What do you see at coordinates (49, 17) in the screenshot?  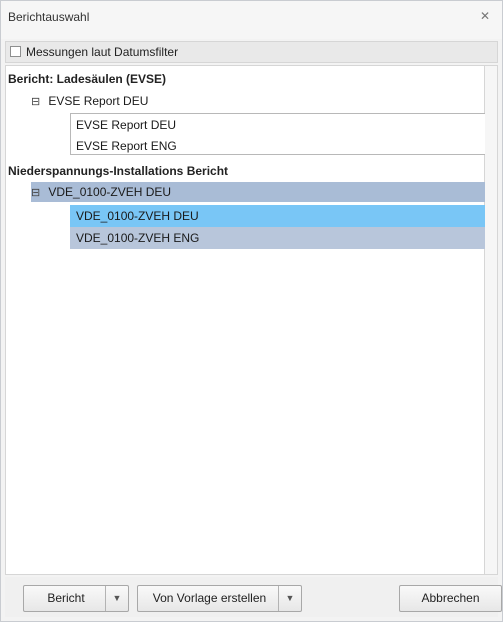 I see `dialog-title: Berichtauswahl` at bounding box center [49, 17].